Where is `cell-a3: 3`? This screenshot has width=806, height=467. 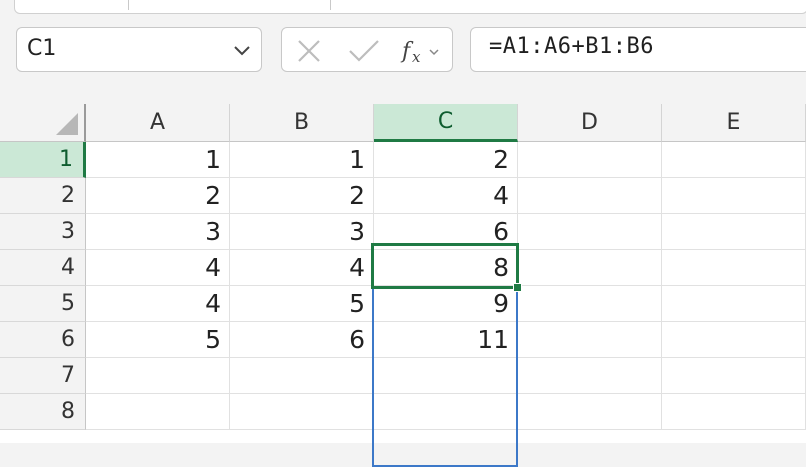 cell-a3: 3 is located at coordinates (158, 232).